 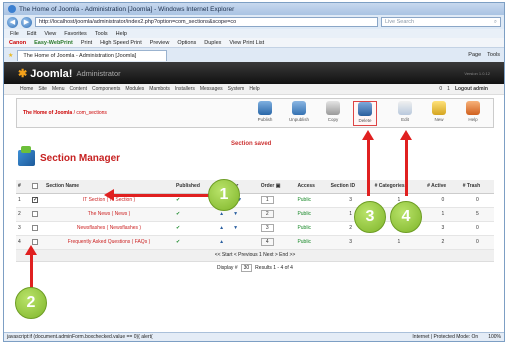 I want to click on check-all-checkbox, so click(x=35, y=186).